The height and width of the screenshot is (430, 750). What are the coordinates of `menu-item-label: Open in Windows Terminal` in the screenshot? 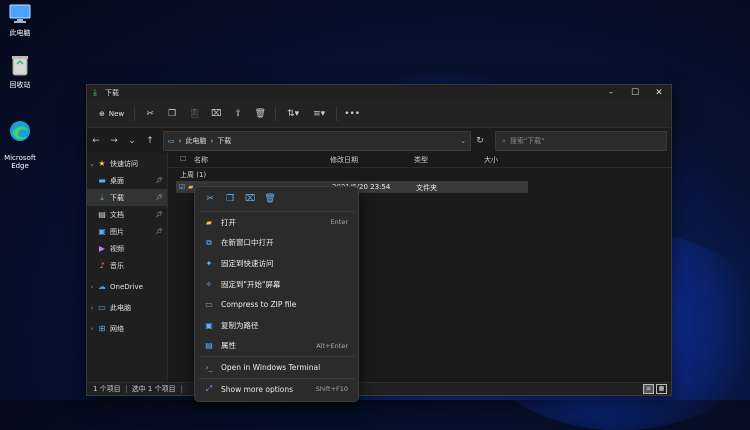 It's located at (271, 367).